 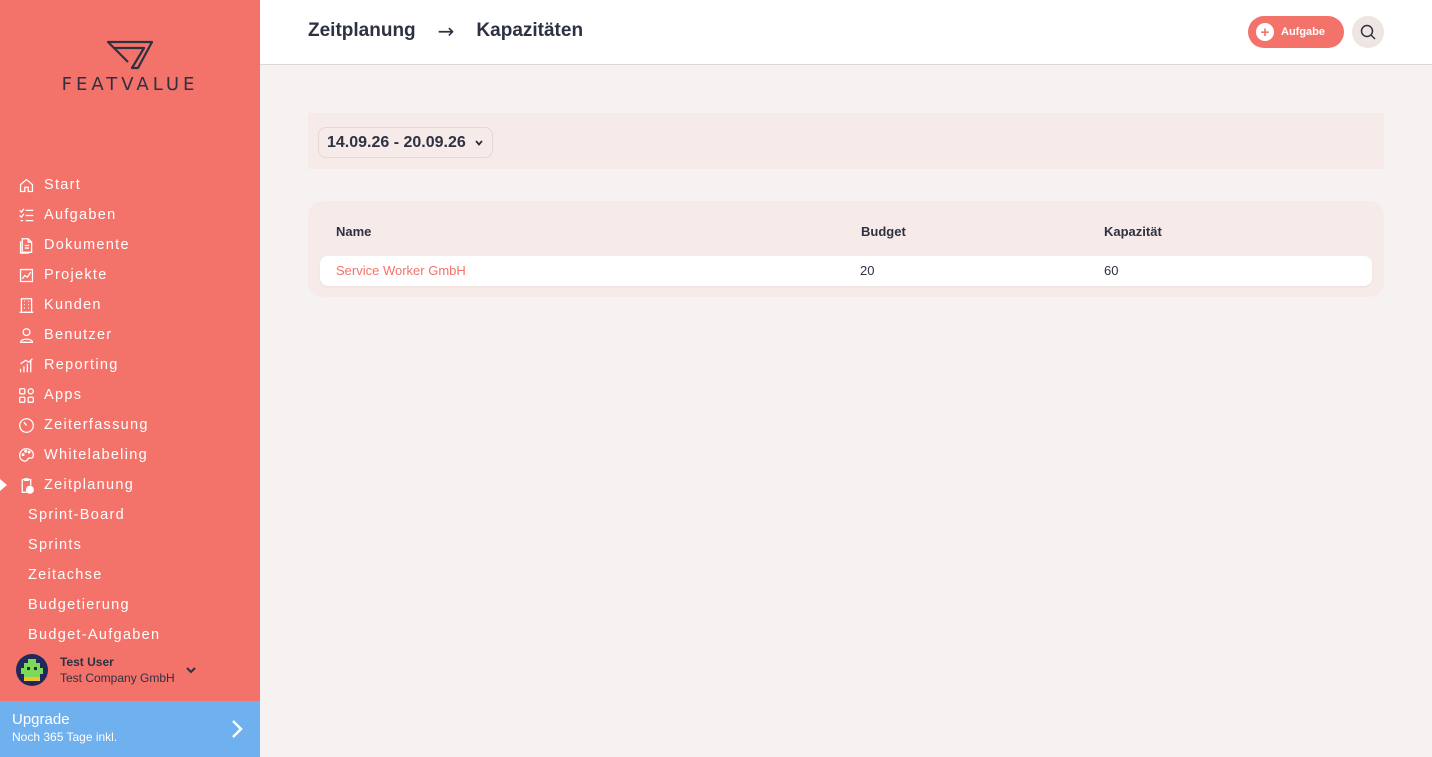 I want to click on palette-icon, so click(x=26, y=455).